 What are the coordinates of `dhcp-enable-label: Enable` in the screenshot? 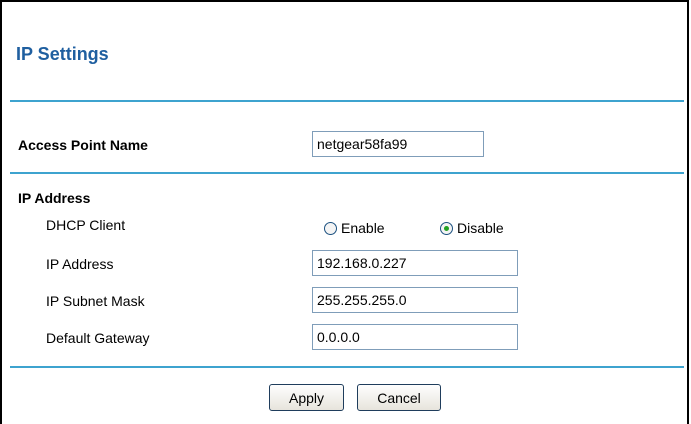 It's located at (363, 228).